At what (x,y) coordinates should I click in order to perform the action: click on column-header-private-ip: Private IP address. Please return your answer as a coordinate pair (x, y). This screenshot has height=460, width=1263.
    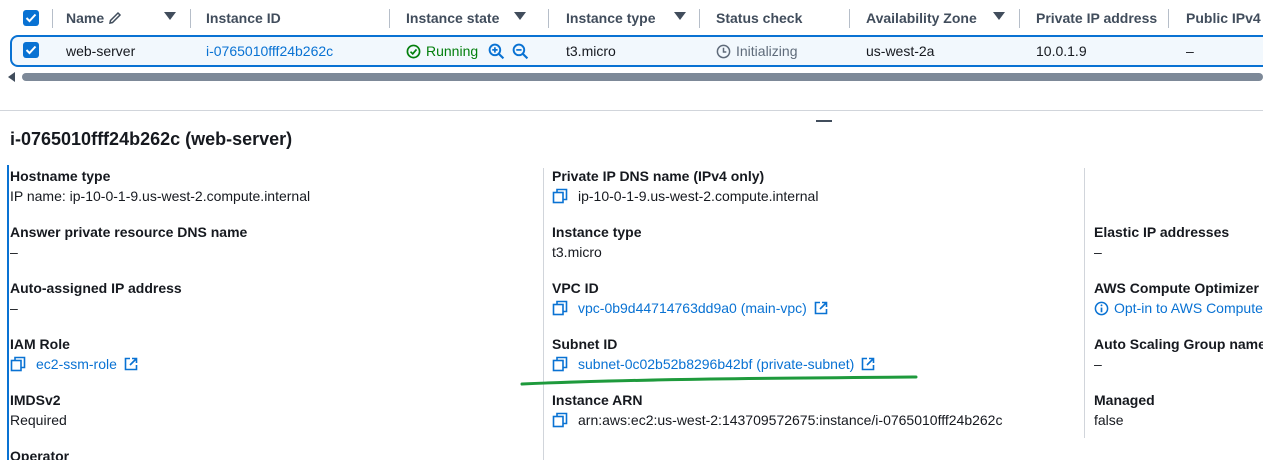
    Looking at the image, I should click on (1096, 18).